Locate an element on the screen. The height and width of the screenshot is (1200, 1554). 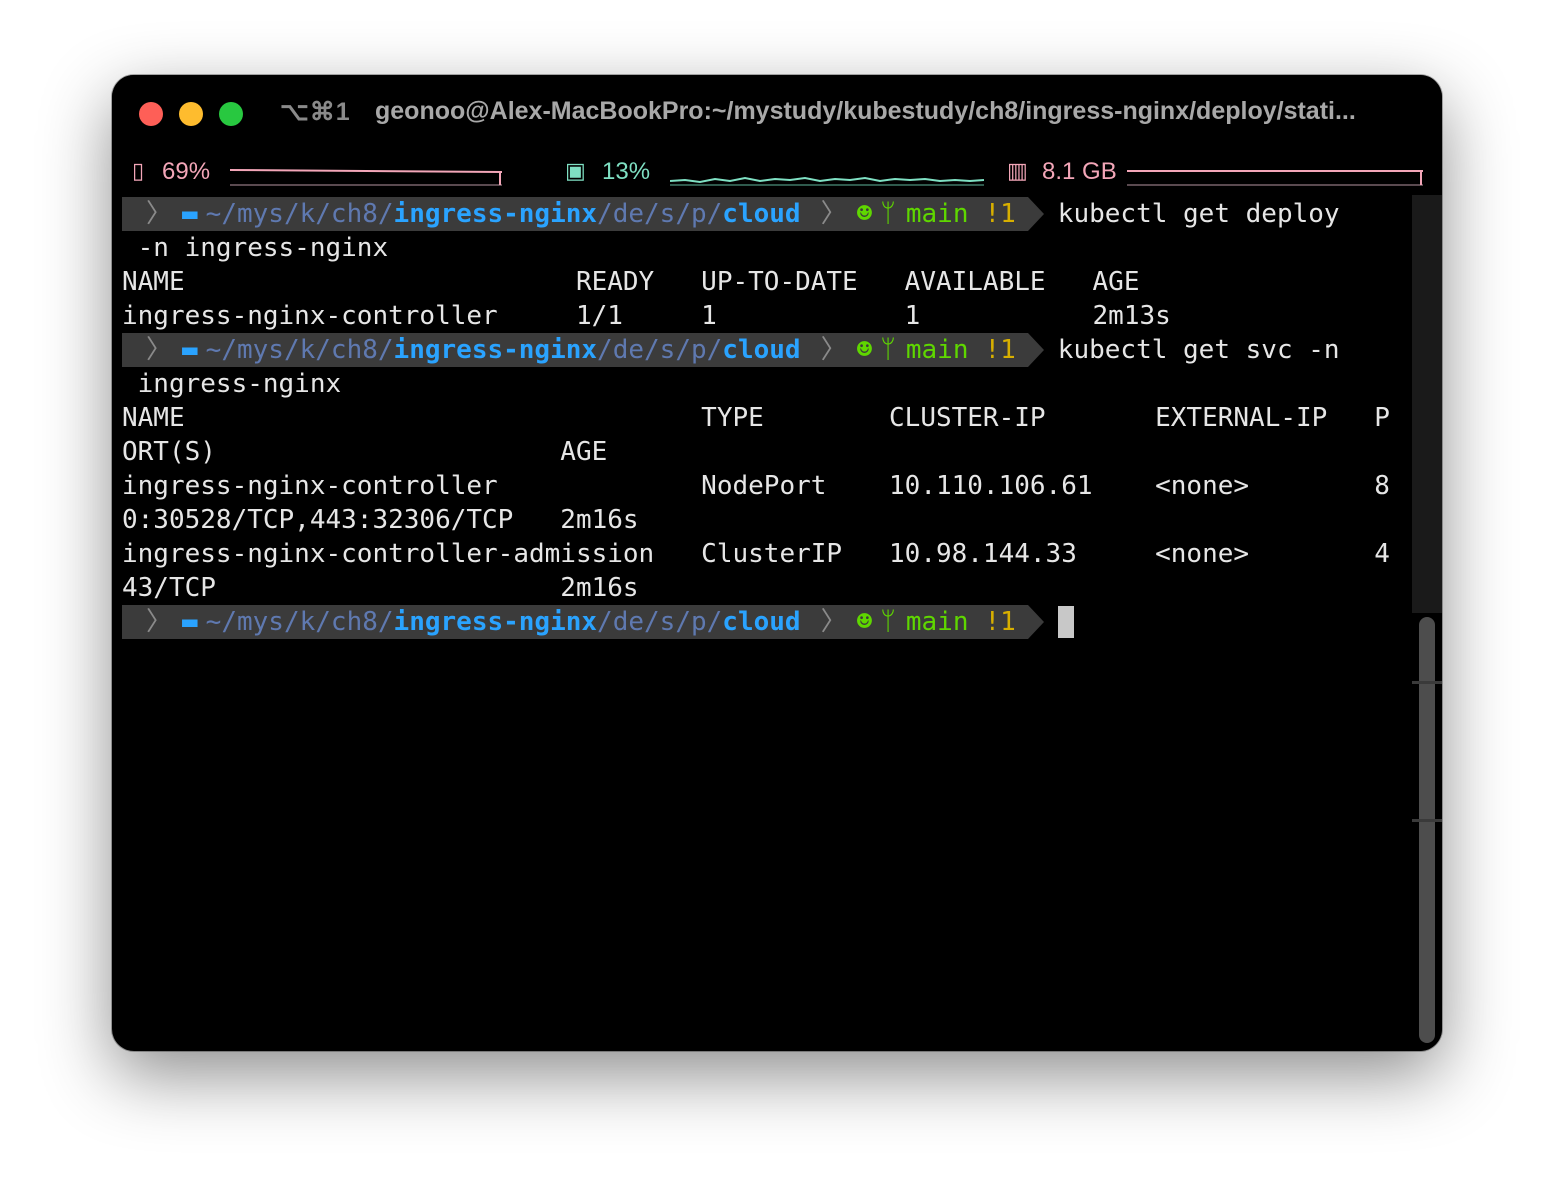
command-text: kubectl get svc -n is located at coordinates (1198, 350).